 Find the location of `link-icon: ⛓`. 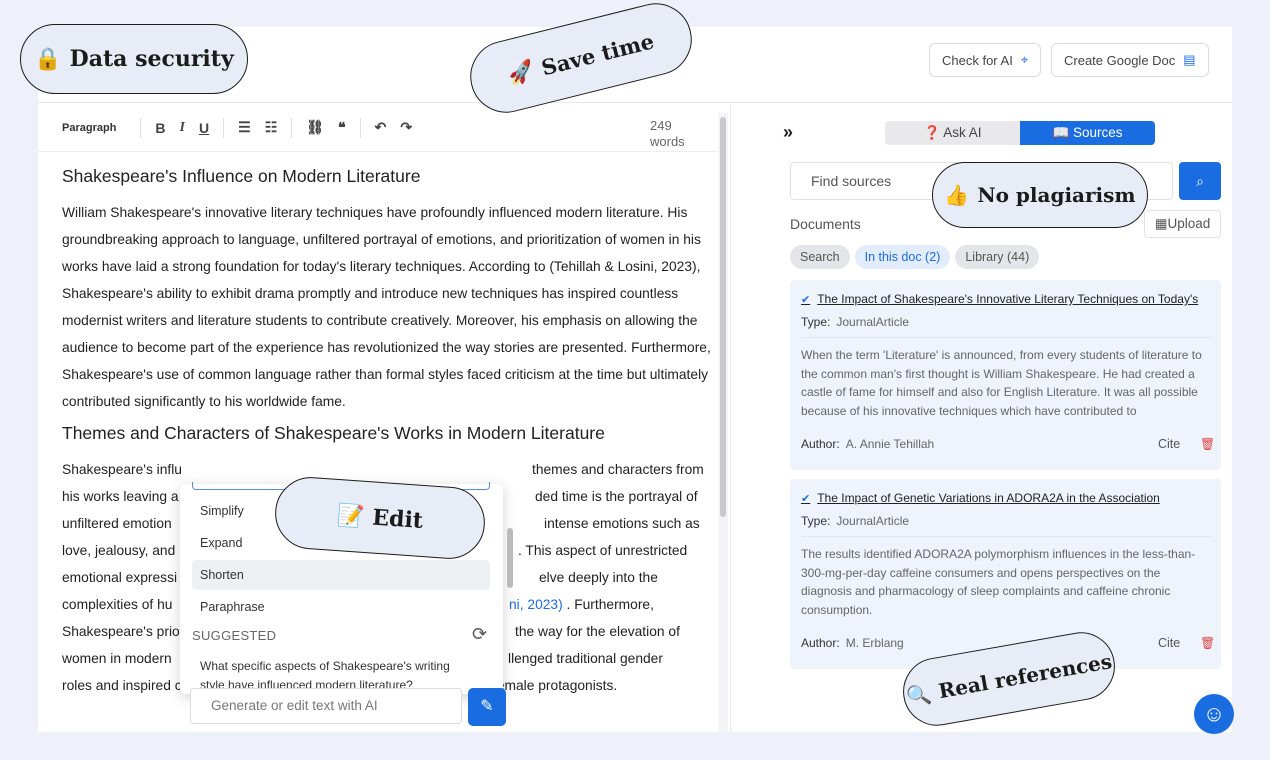

link-icon: ⛓ is located at coordinates (315, 127).